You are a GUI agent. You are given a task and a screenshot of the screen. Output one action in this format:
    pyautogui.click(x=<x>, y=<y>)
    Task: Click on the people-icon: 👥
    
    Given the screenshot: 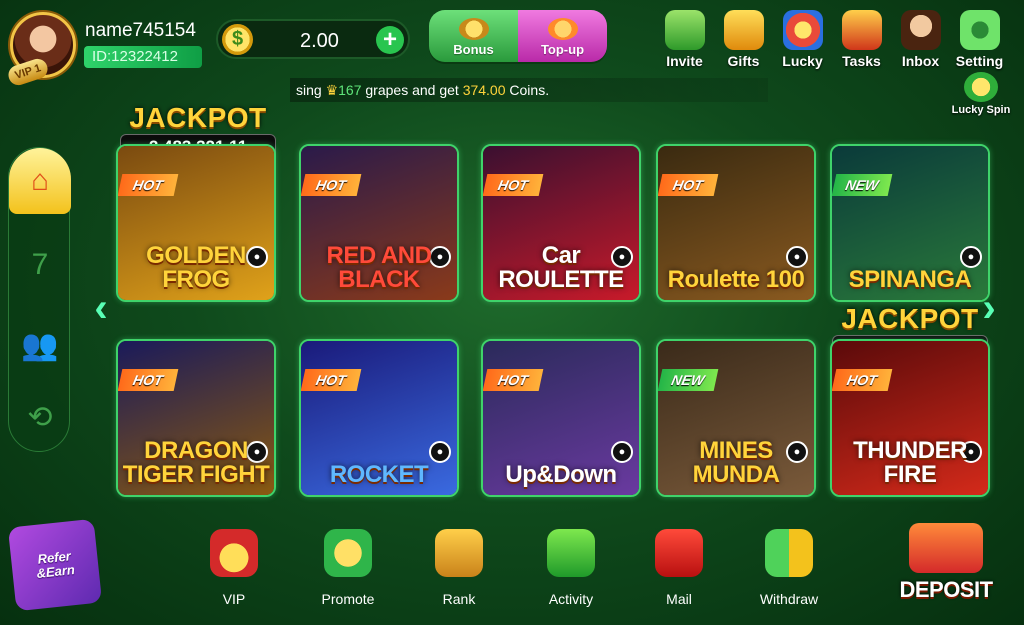 What is the action you would take?
    pyautogui.click(x=40, y=345)
    